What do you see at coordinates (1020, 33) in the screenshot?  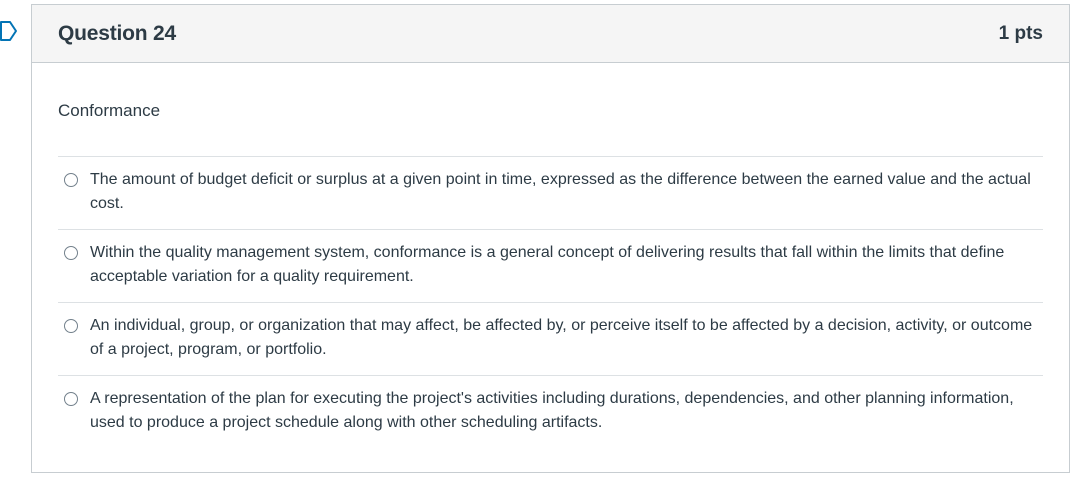 I see `question-points: 1 pts` at bounding box center [1020, 33].